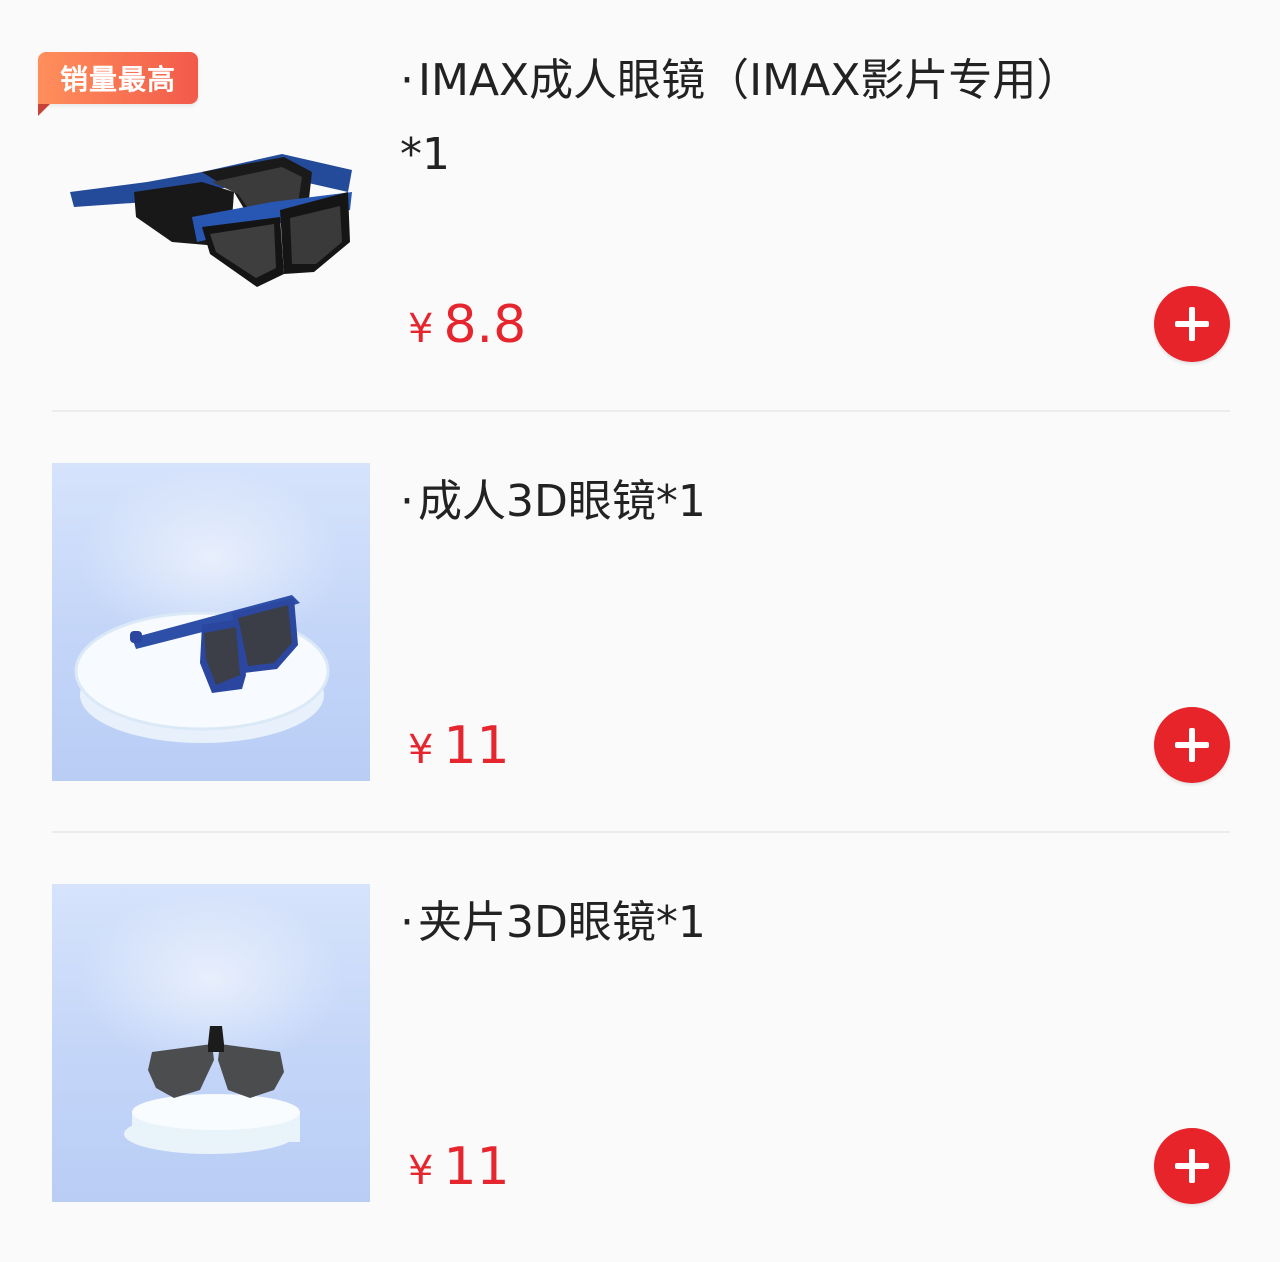 This screenshot has height=1262, width=1280. I want to click on product-price: ¥8.8, so click(467, 325).